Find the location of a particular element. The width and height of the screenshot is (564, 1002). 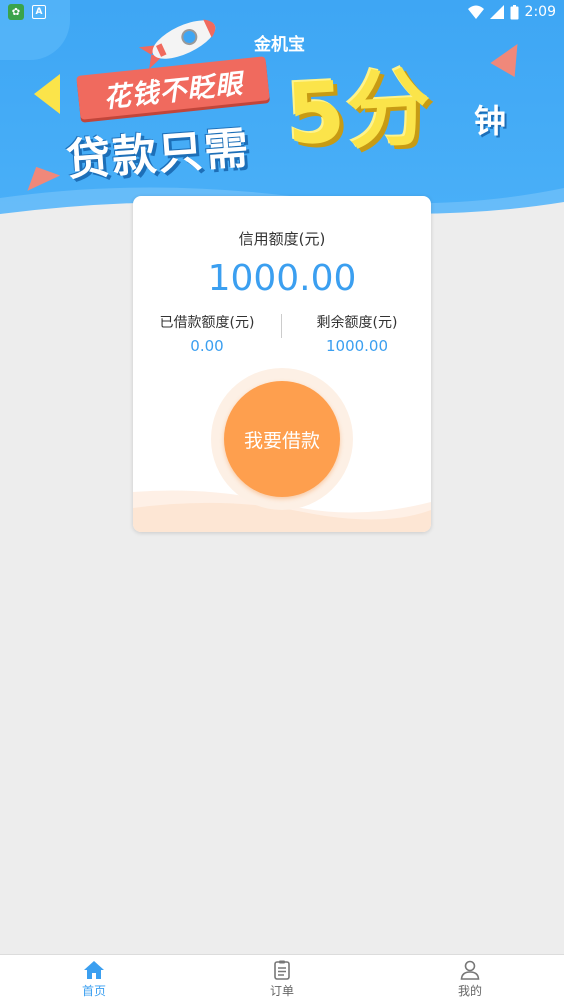

slogan-small: 钟 is located at coordinates (490, 121).